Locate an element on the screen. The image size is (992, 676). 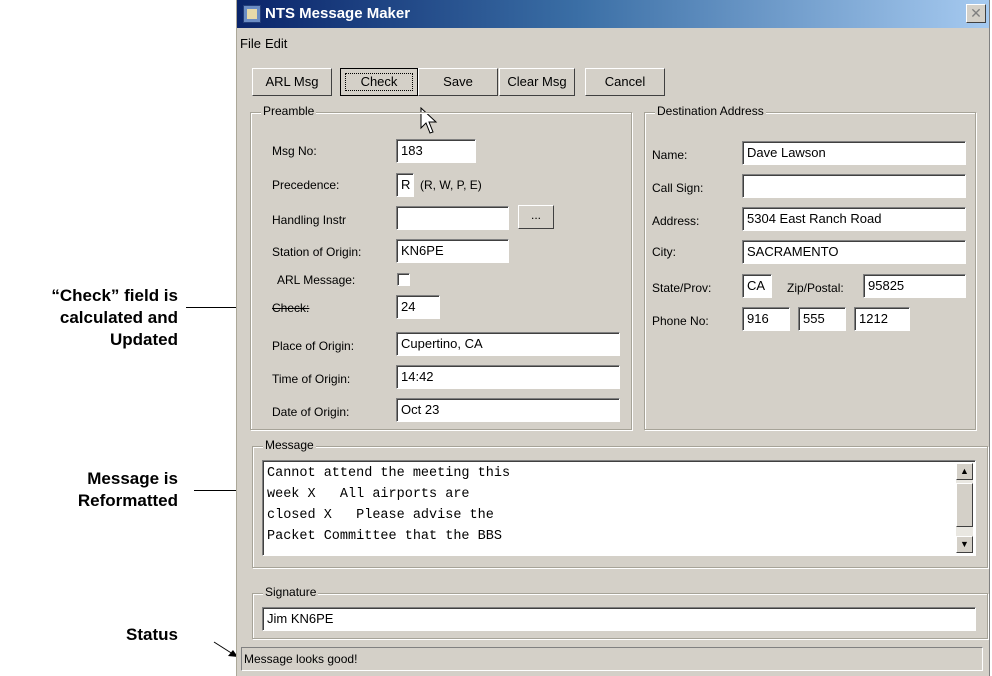
menu-file: File is located at coordinates (250, 43).